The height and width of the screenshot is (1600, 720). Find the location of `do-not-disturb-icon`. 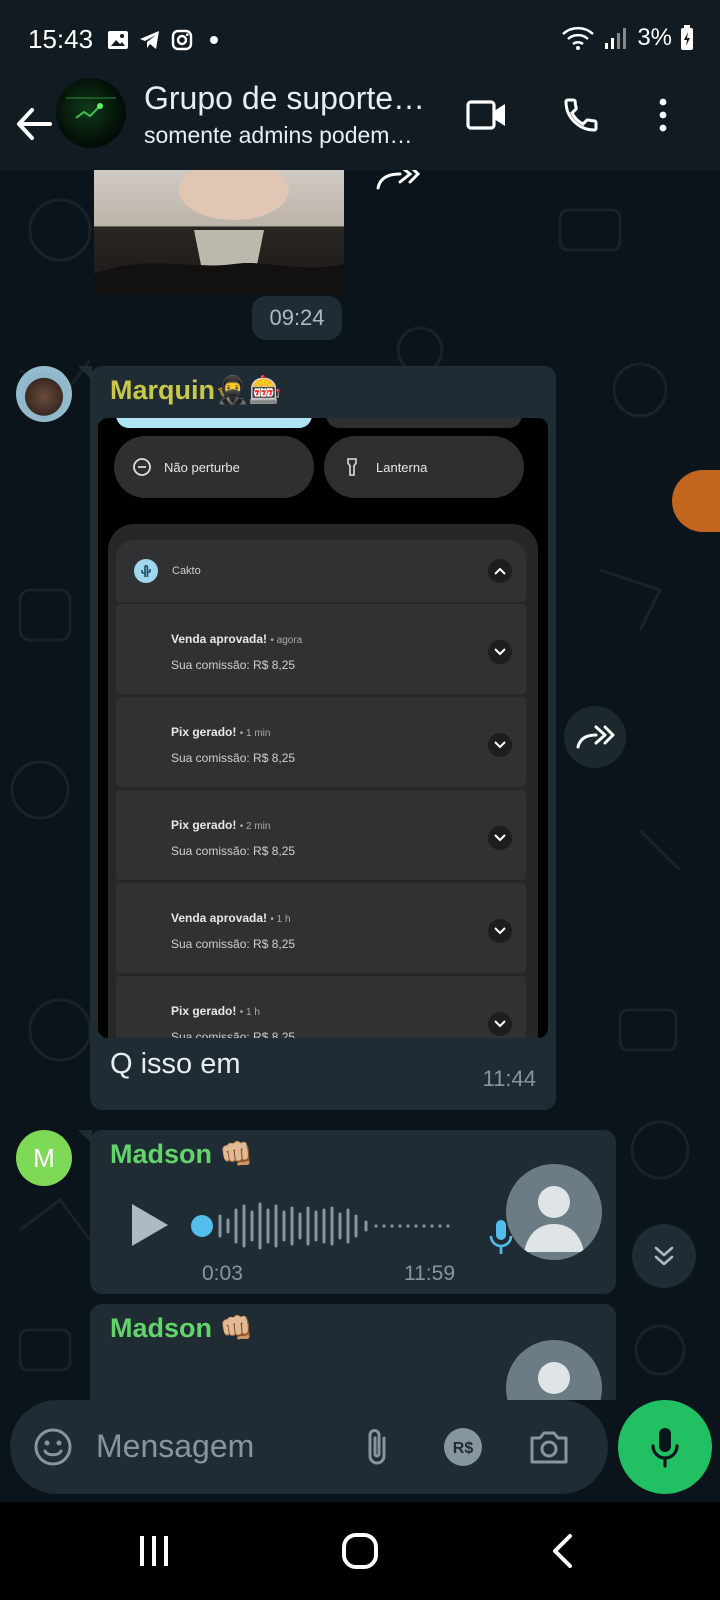

do-not-disturb-icon is located at coordinates (142, 467).